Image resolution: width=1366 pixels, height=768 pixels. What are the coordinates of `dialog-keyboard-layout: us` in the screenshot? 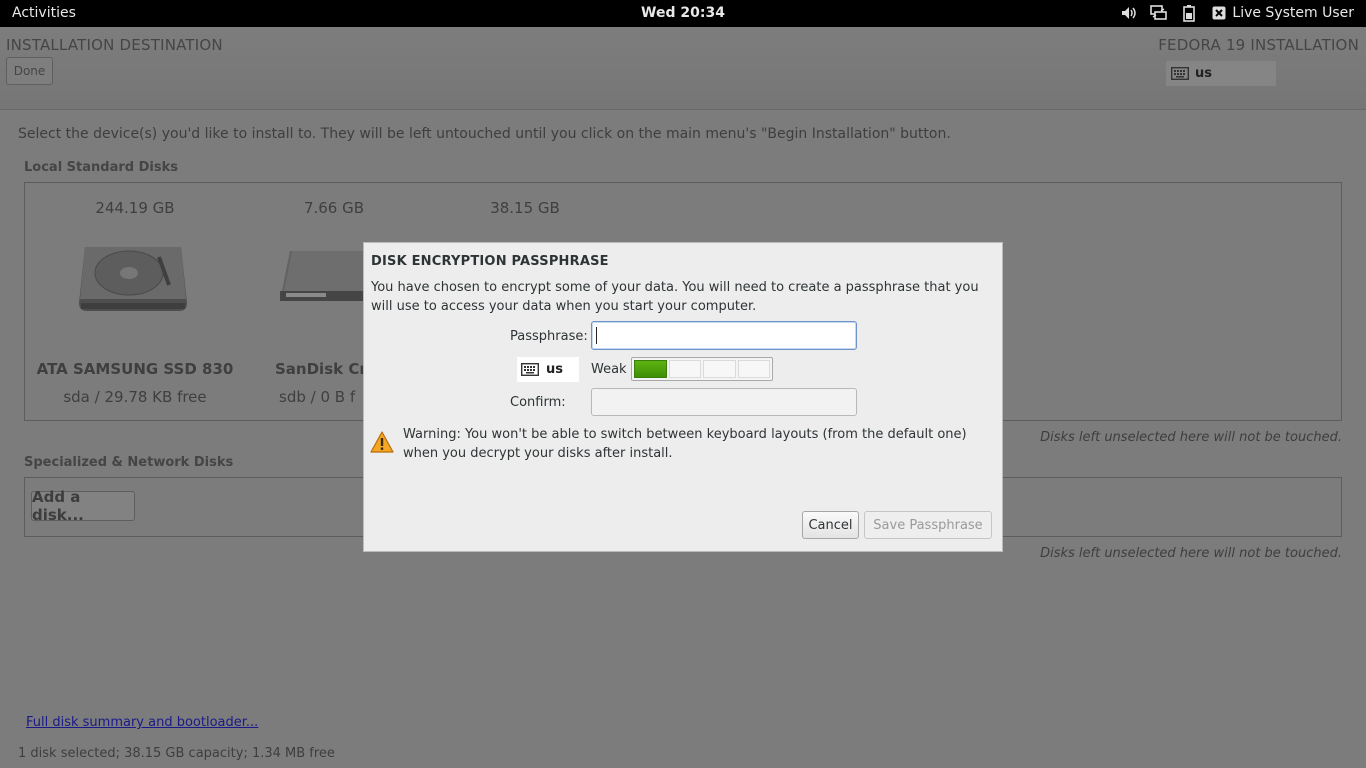 It's located at (548, 369).